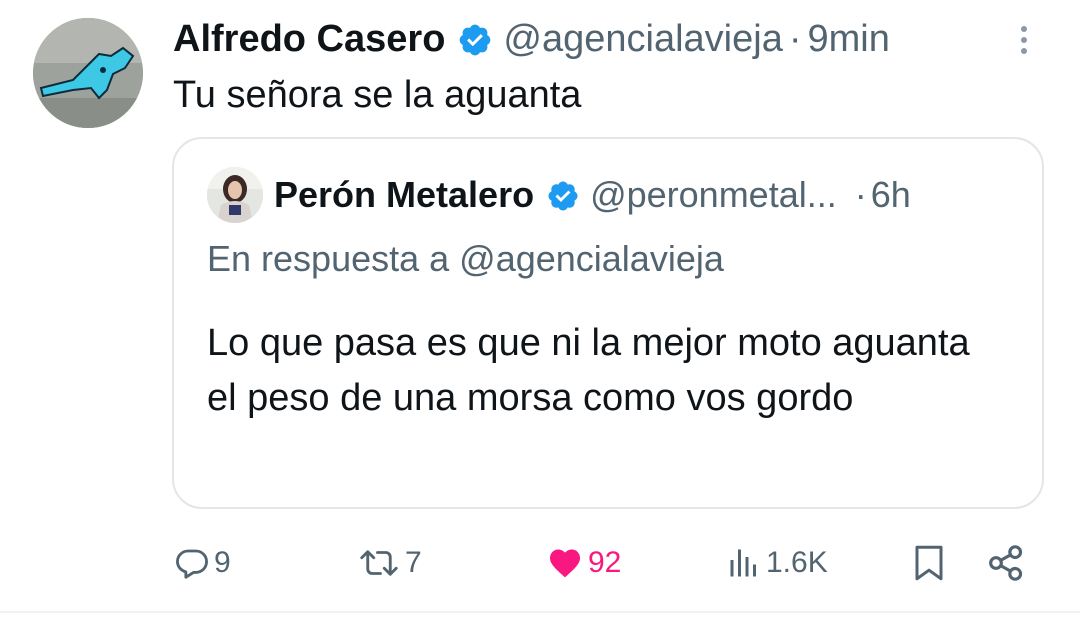 This screenshot has width=1080, height=633. I want to click on bookmark-button, so click(929, 563).